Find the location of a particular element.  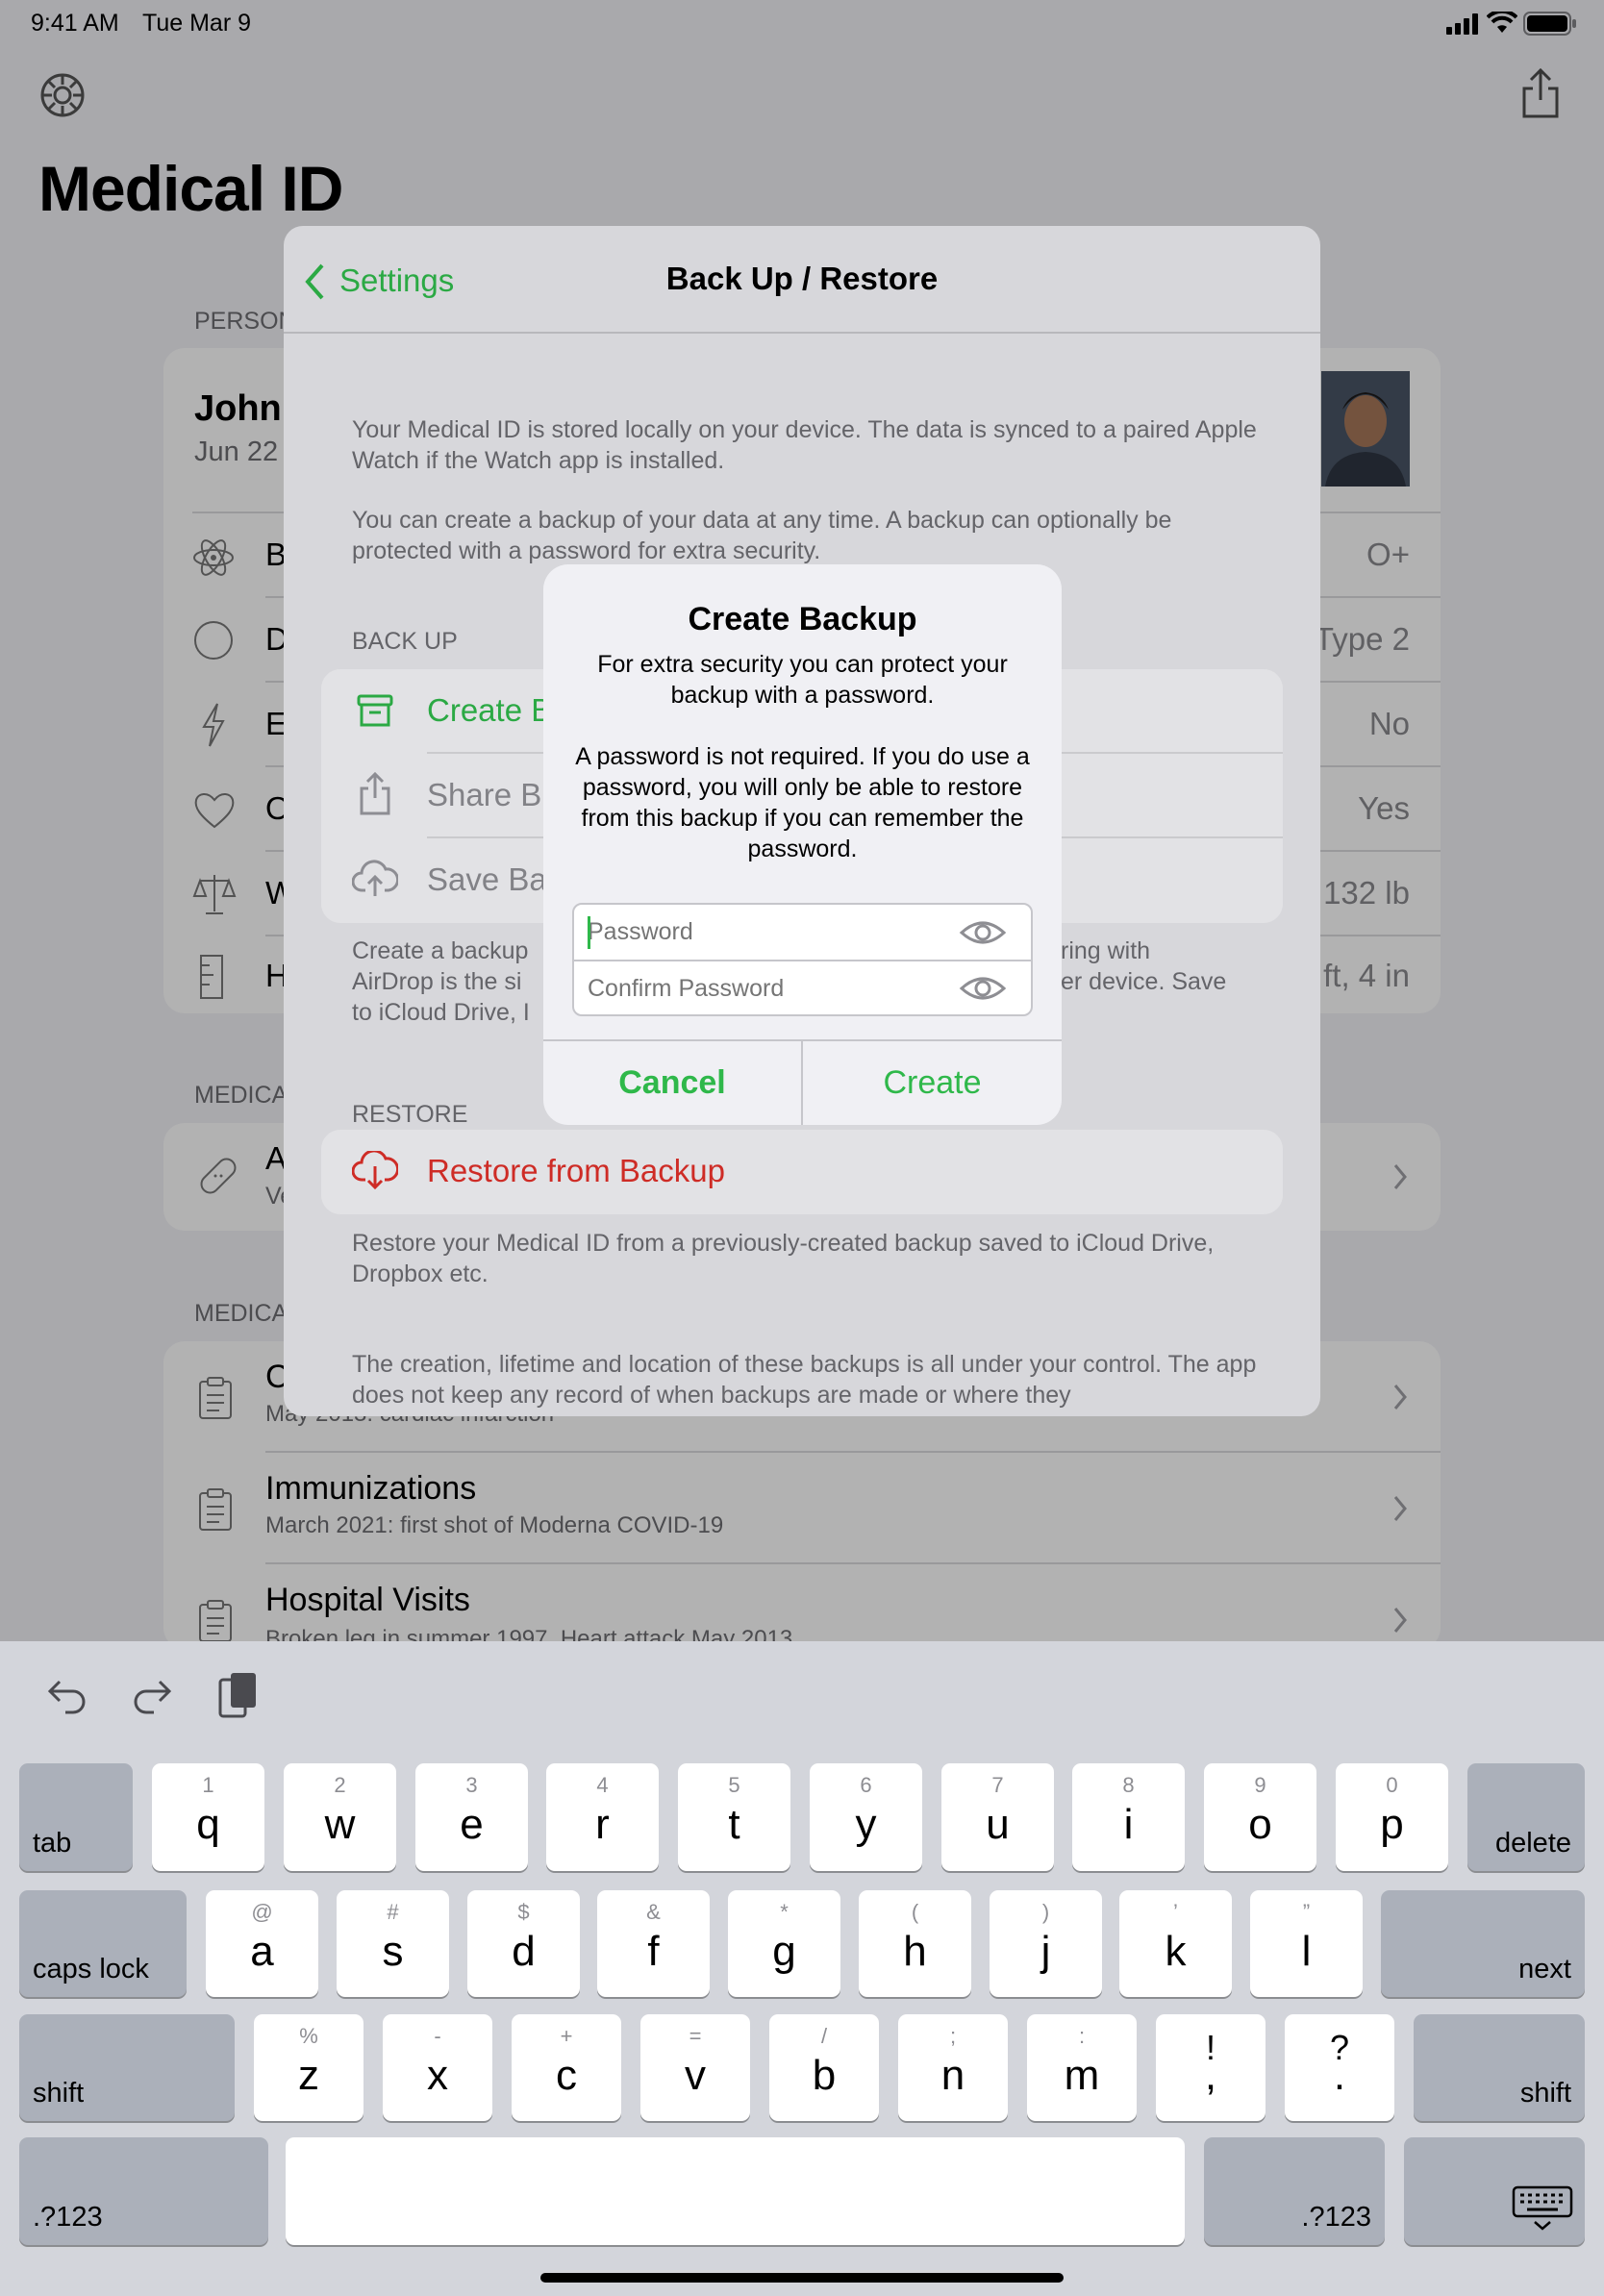

key-b: / b is located at coordinates (824, 2067).